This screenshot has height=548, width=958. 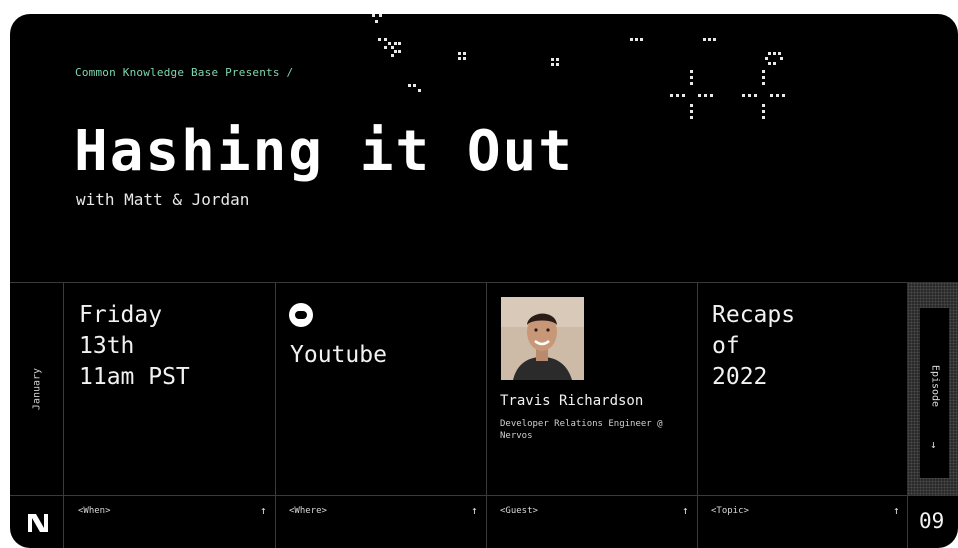 What do you see at coordinates (38, 523) in the screenshot?
I see `logo-n-icon` at bounding box center [38, 523].